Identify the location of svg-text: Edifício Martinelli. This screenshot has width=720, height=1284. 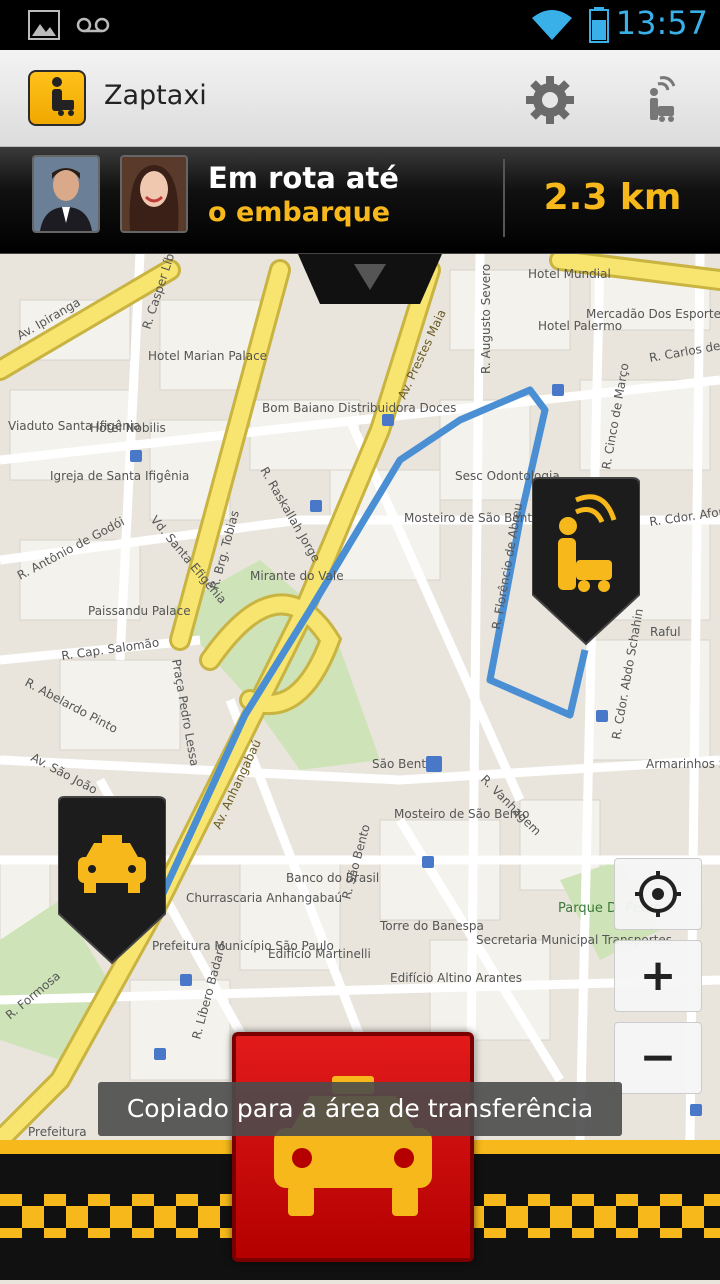
(319, 954).